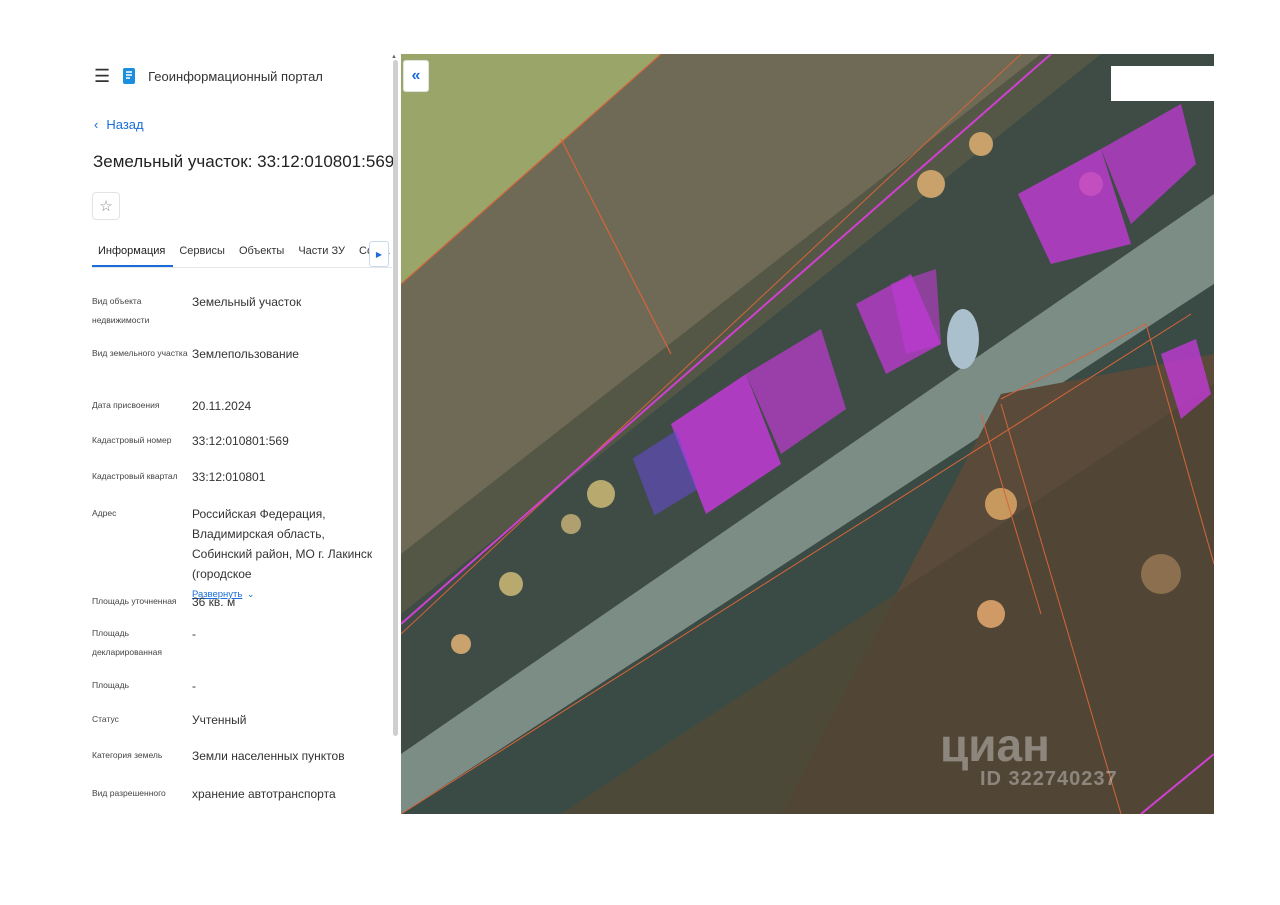 The width and height of the screenshot is (1280, 905). What do you see at coordinates (104, 513) in the screenshot?
I see `field-label: Адрес` at bounding box center [104, 513].